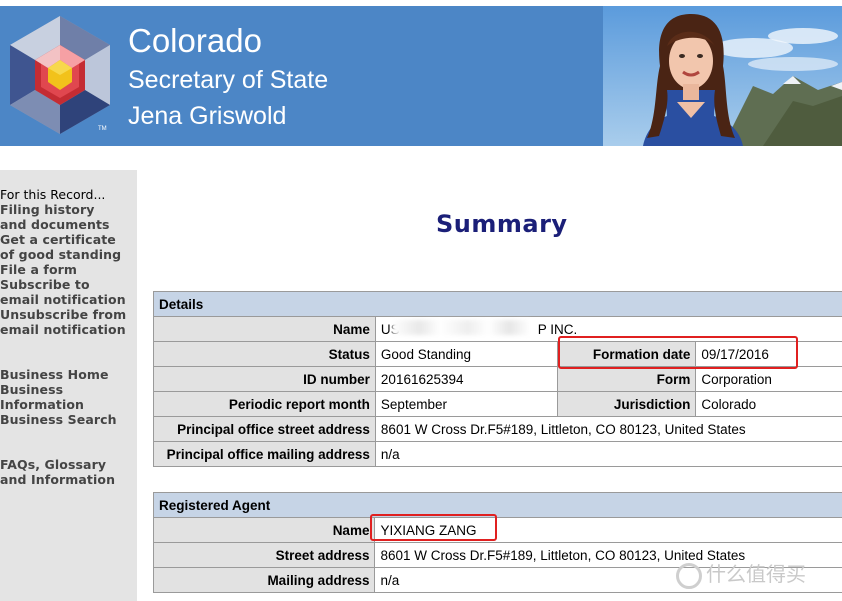 This screenshot has width=842, height=601. I want to click on periodic-report-value: September, so click(466, 404).